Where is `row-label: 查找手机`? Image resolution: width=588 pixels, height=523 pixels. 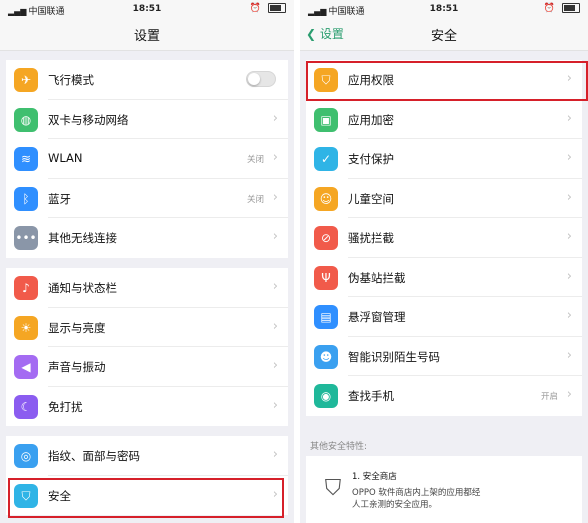
row-label: 查找手机 is located at coordinates (371, 396).